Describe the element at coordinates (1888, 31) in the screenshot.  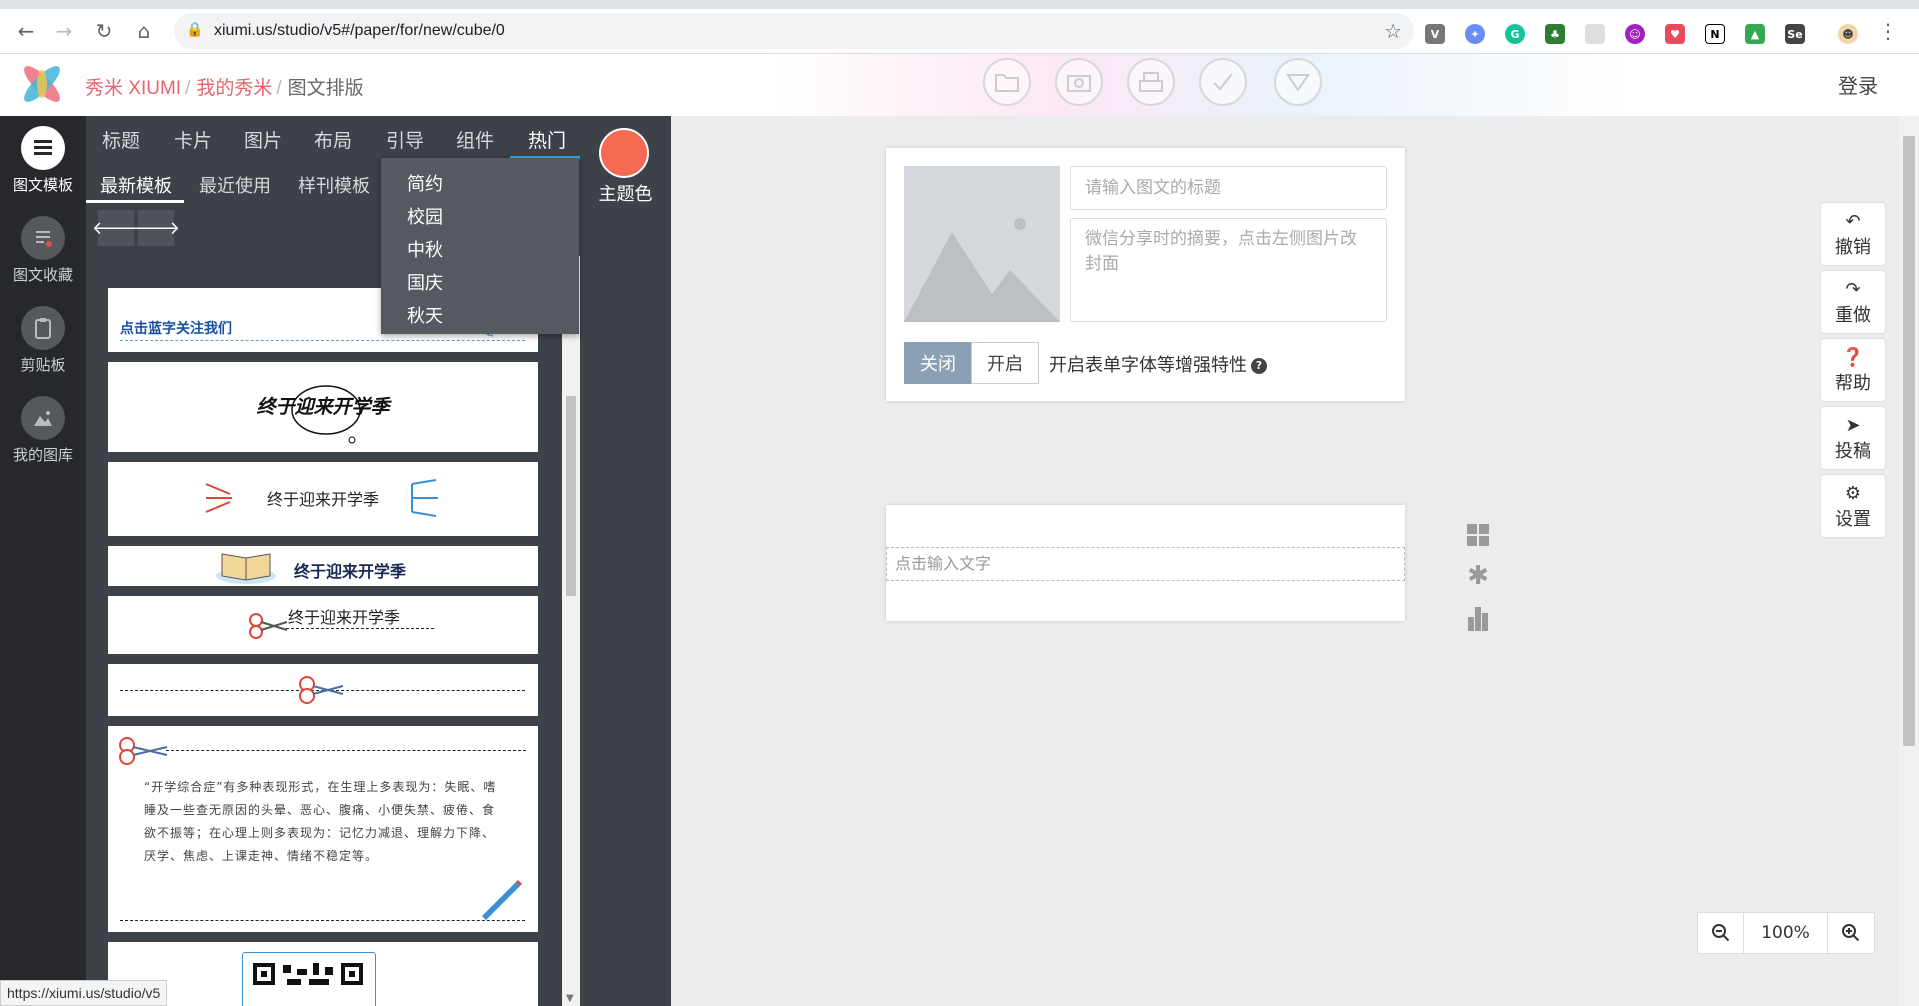
I see `browser-menu-icon: ⋮` at that location.